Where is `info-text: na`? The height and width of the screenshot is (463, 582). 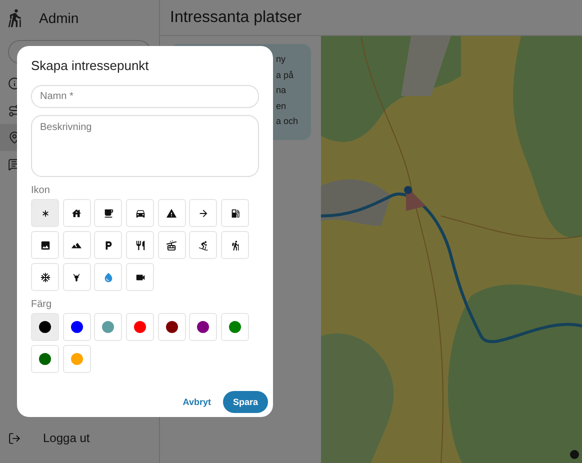 info-text: na is located at coordinates (282, 90).